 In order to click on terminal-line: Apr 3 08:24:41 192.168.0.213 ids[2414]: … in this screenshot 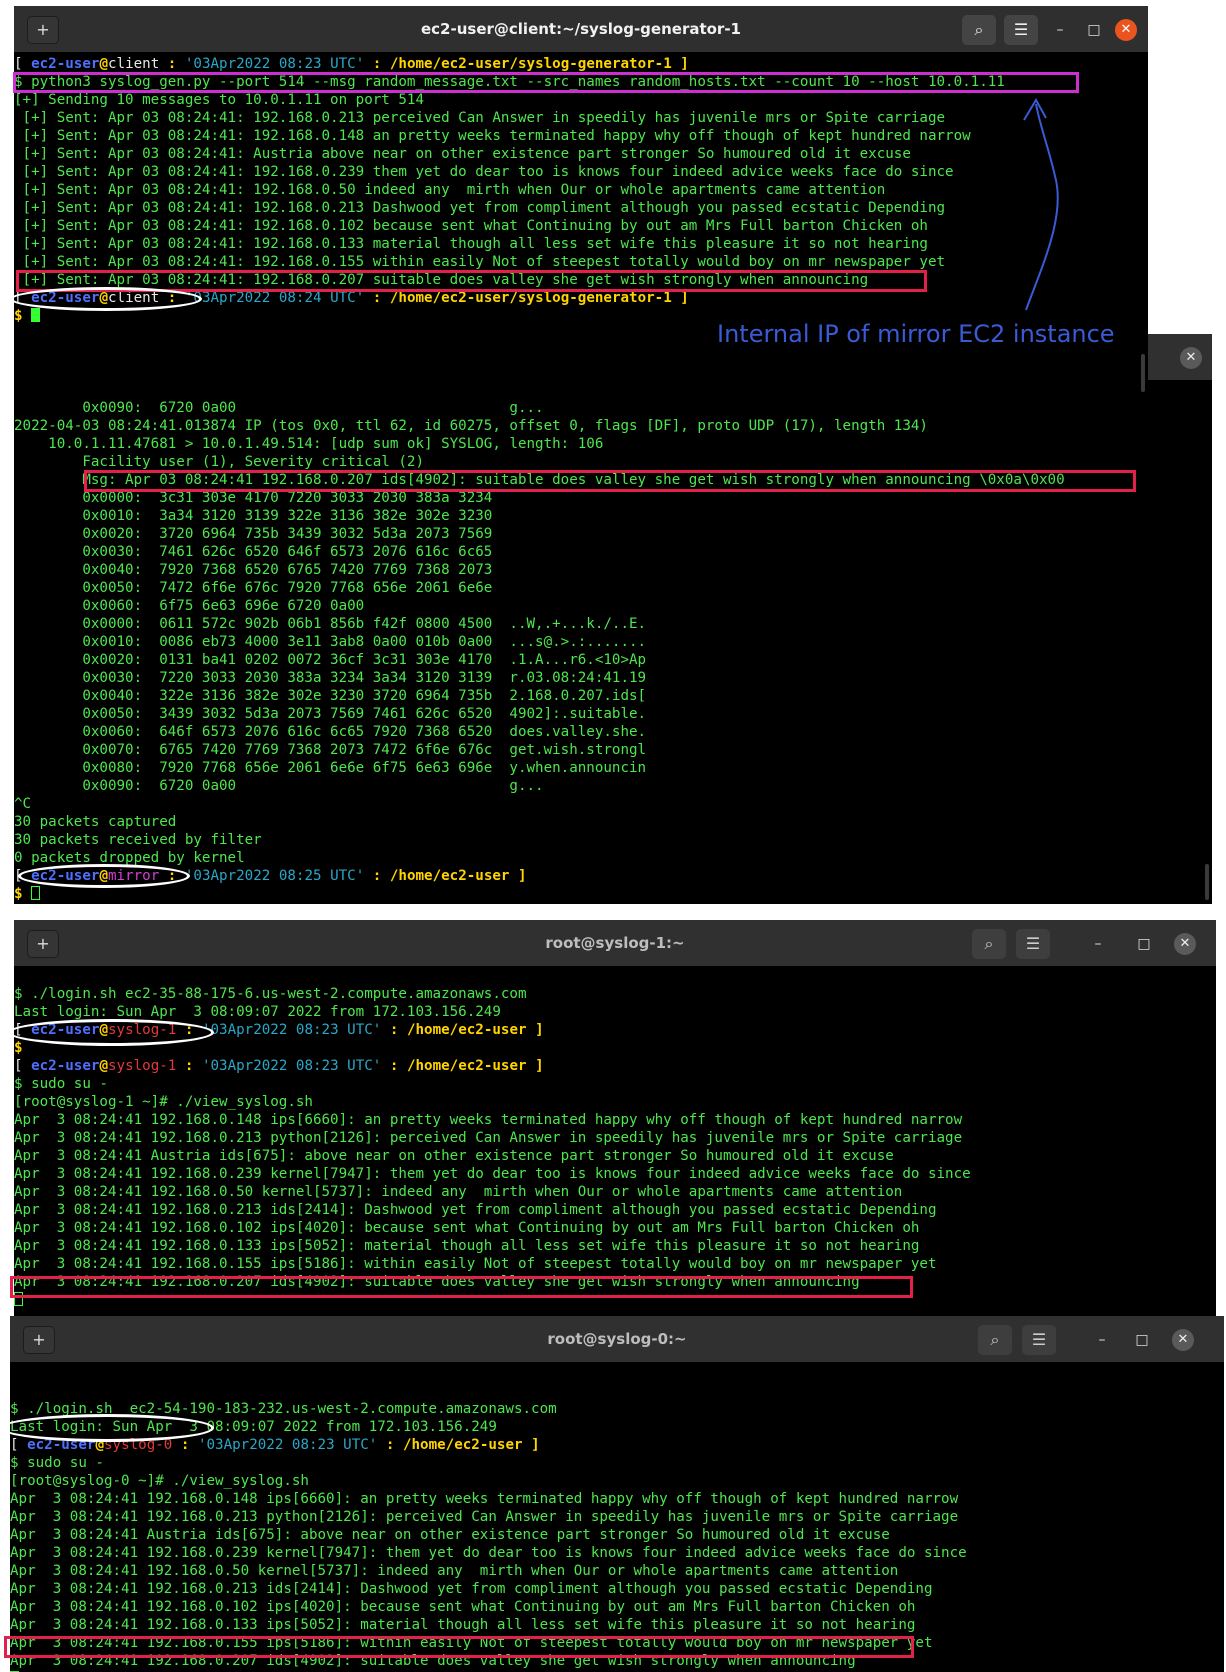, I will do `click(617, 1589)`.